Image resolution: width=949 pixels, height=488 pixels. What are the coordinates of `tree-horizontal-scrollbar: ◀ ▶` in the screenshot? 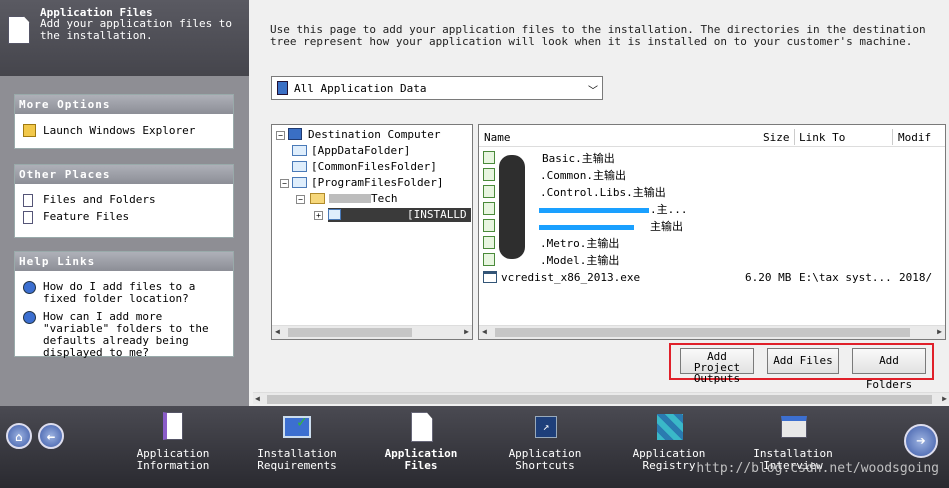 It's located at (372, 332).